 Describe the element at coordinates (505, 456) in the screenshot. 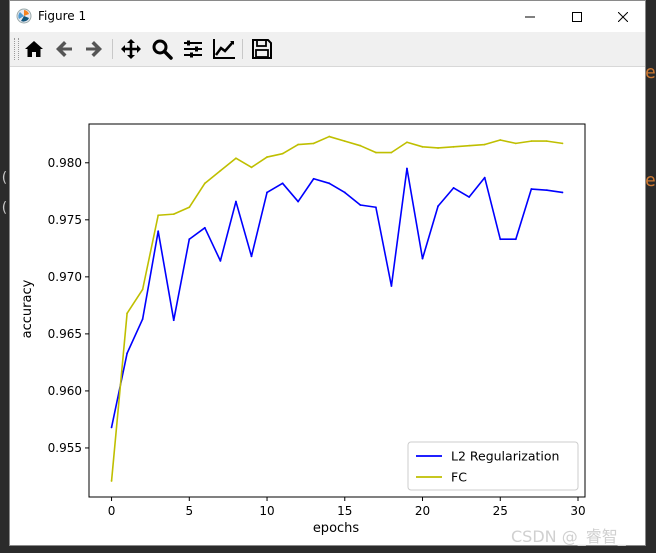

I see `legend-label: L2 Regularization` at that location.